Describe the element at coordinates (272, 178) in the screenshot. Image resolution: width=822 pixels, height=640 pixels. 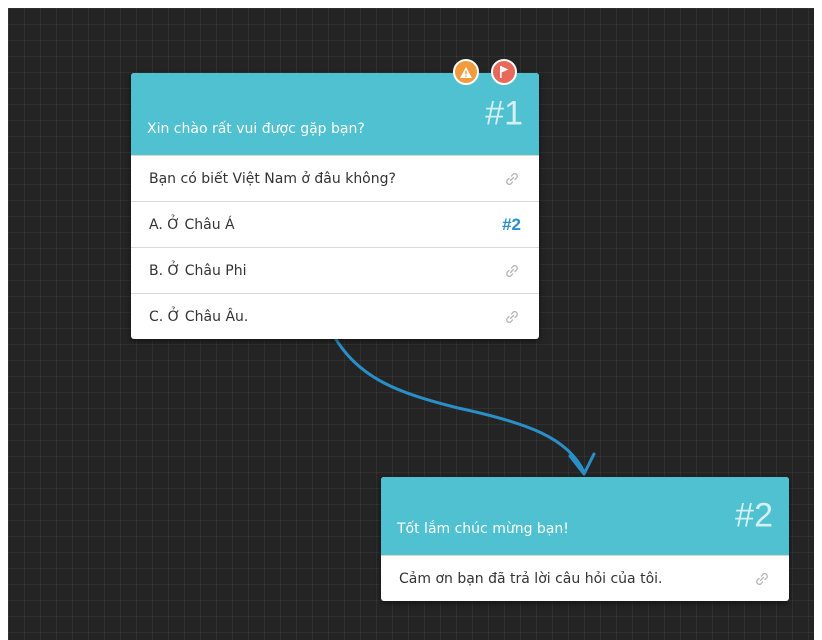
I see `row-text: Bạn có biết Việt Nam ở đâu không?` at that location.